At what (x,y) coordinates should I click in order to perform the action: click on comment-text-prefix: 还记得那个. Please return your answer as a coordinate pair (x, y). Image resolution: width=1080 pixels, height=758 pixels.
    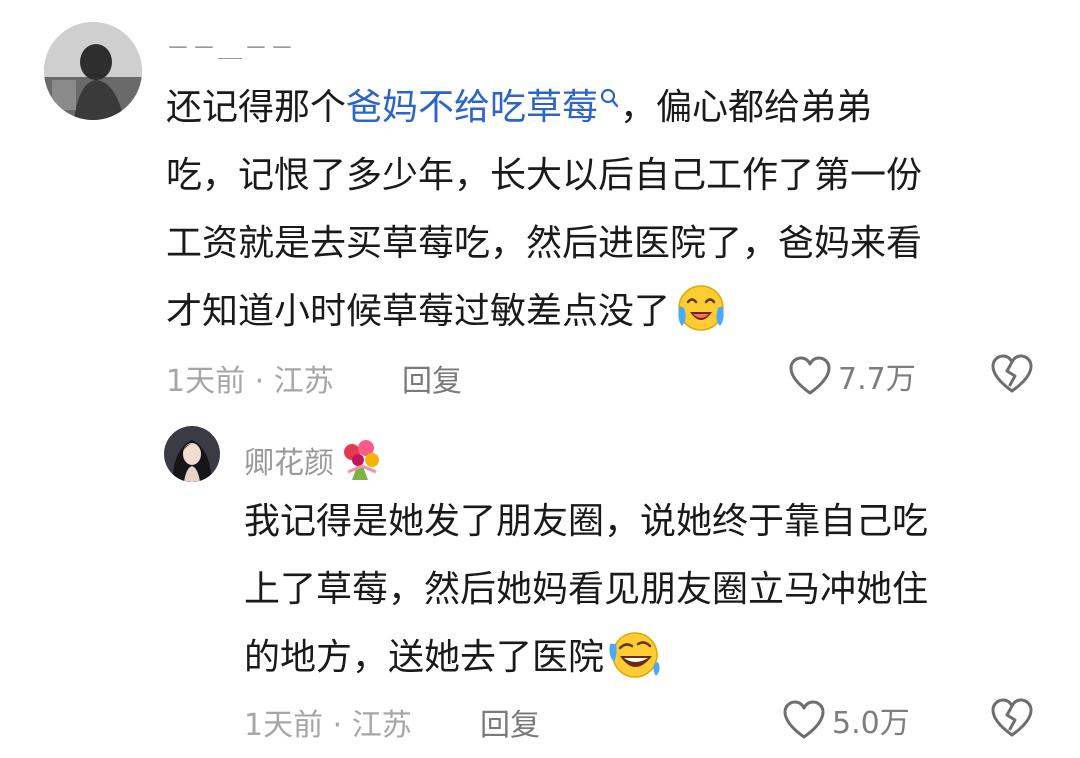
    Looking at the image, I should click on (256, 107).